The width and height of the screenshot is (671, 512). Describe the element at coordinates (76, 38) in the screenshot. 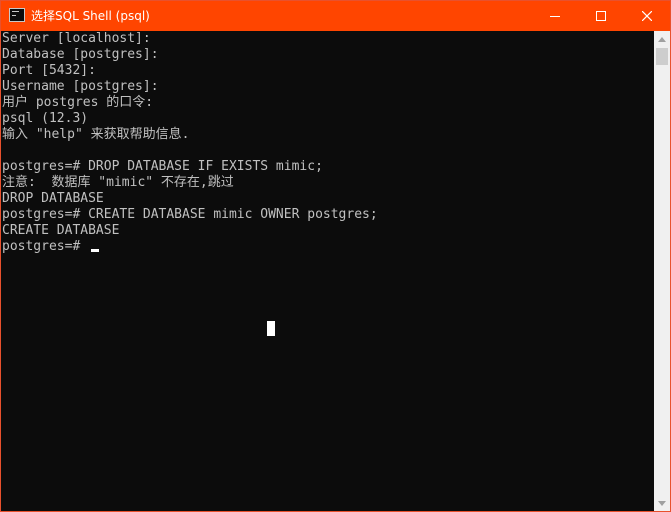

I see `console-line-server-prompt: Server [localhost]:` at that location.